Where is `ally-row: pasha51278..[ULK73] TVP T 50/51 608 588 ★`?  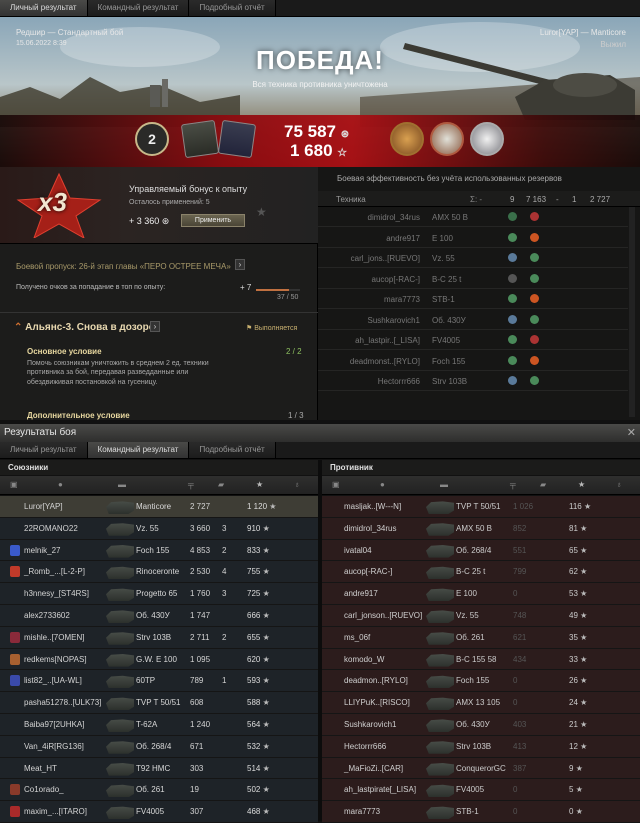 ally-row: pasha51278..[ULK73] TVP T 50/51 608 588 ★ is located at coordinates (159, 703).